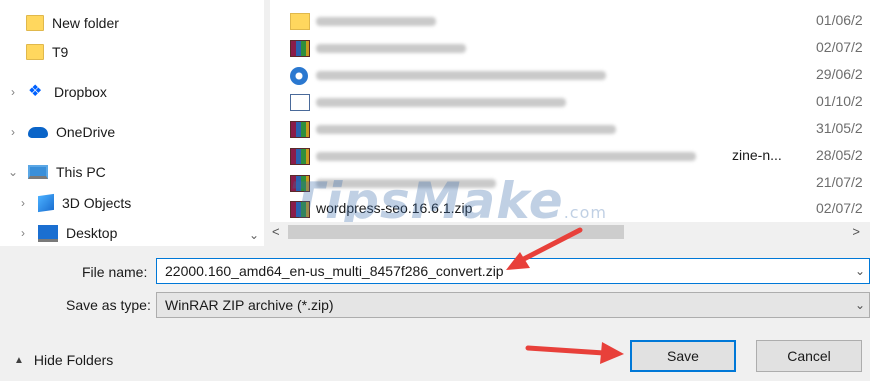  What do you see at coordinates (683, 356) in the screenshot?
I see `save-button: Save` at bounding box center [683, 356].